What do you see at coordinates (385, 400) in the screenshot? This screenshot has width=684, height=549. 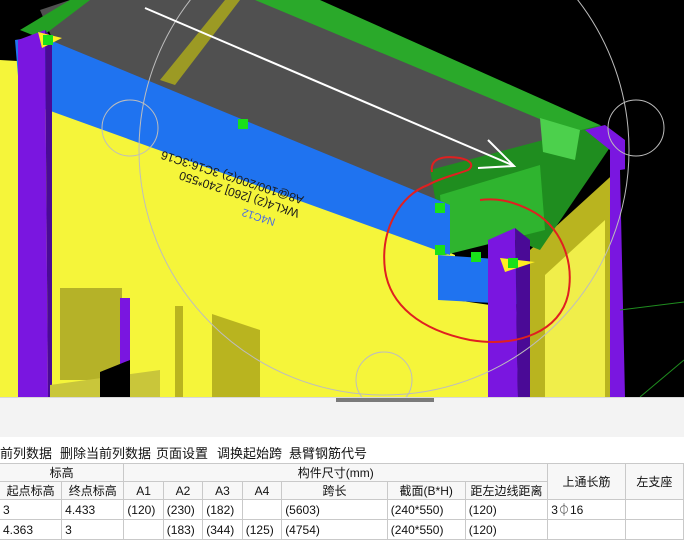 I see `splitter-handle` at bounding box center [385, 400].